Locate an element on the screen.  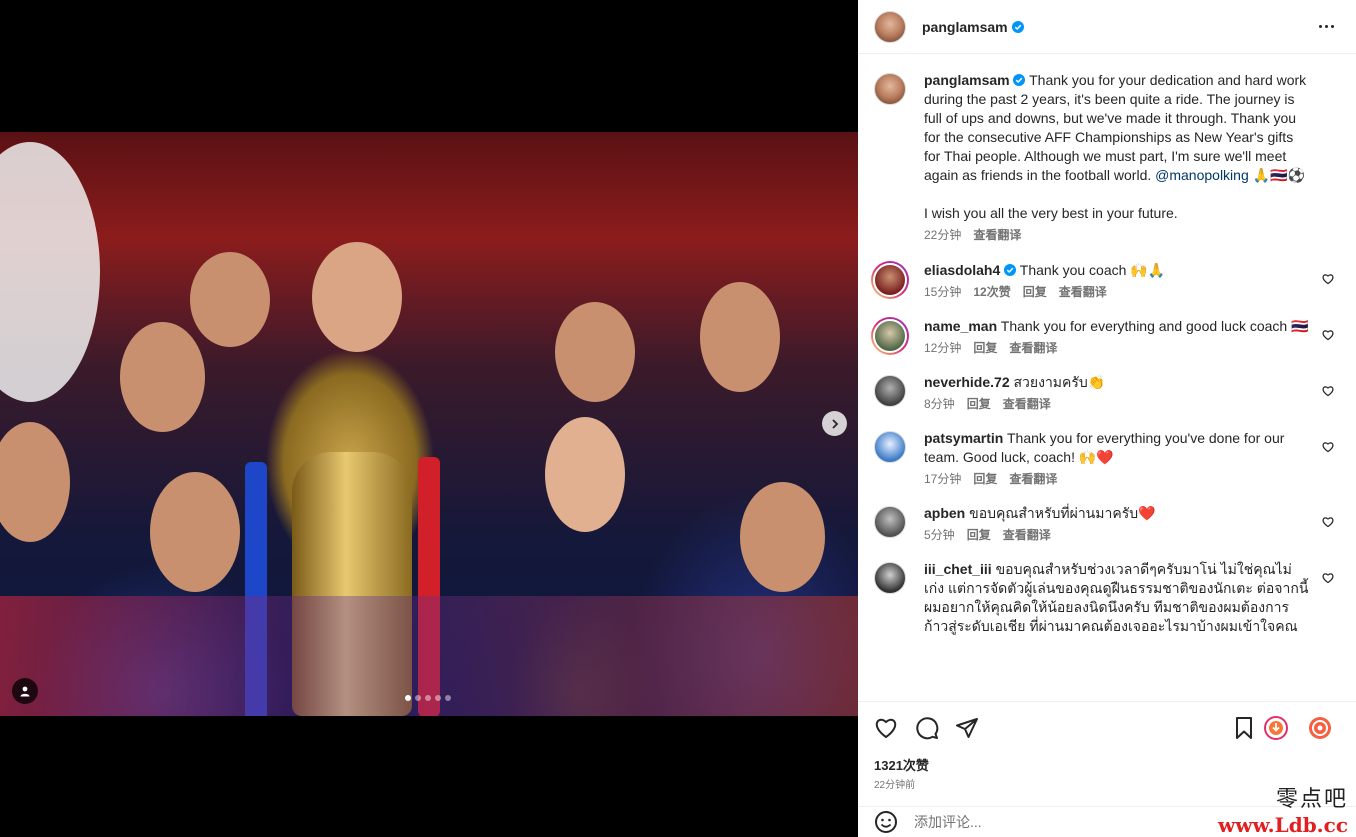
send-icon is located at coordinates (967, 728).